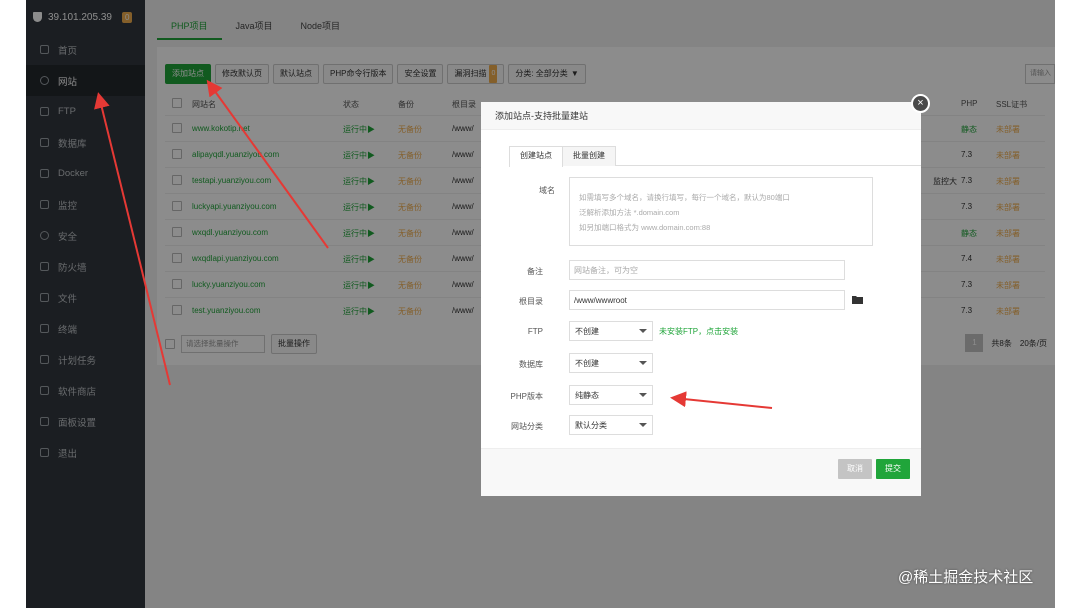 This screenshot has width=1080, height=608. I want to click on site-category-select: 默认分类, so click(611, 425).